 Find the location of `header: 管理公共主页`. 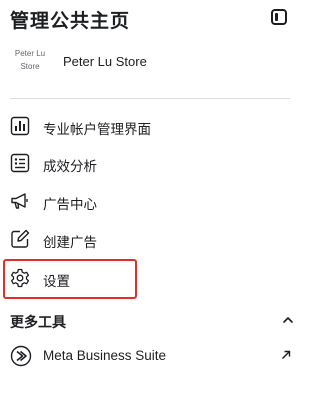

header: 管理公共主页 is located at coordinates (150, 20).